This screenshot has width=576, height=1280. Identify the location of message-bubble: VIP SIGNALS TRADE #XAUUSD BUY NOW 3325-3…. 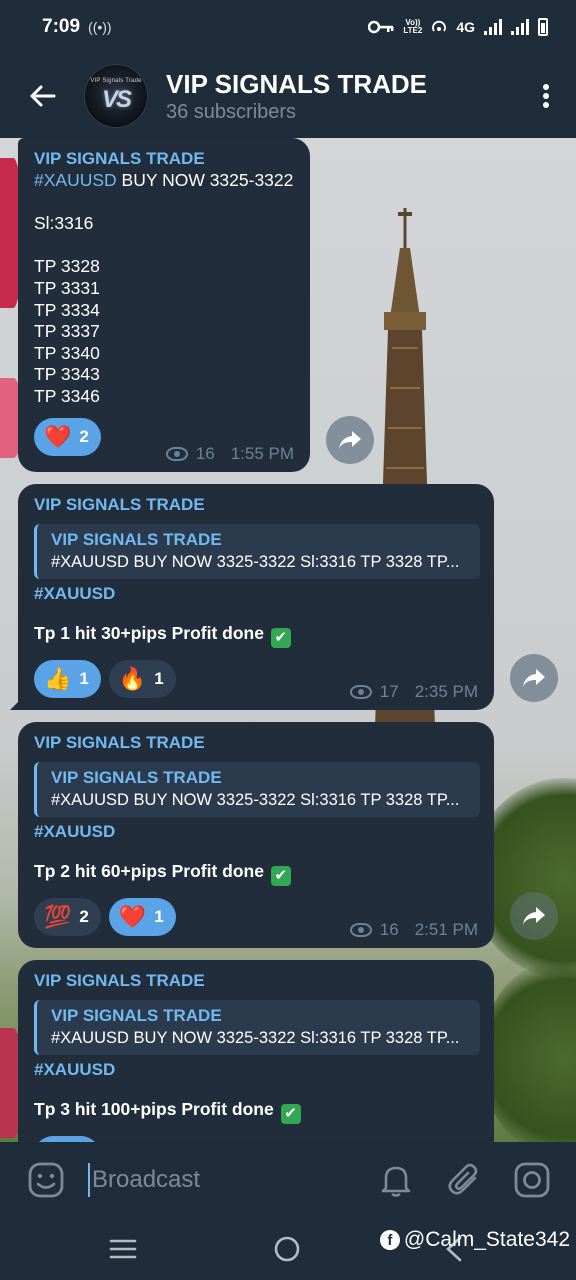
(164, 305).